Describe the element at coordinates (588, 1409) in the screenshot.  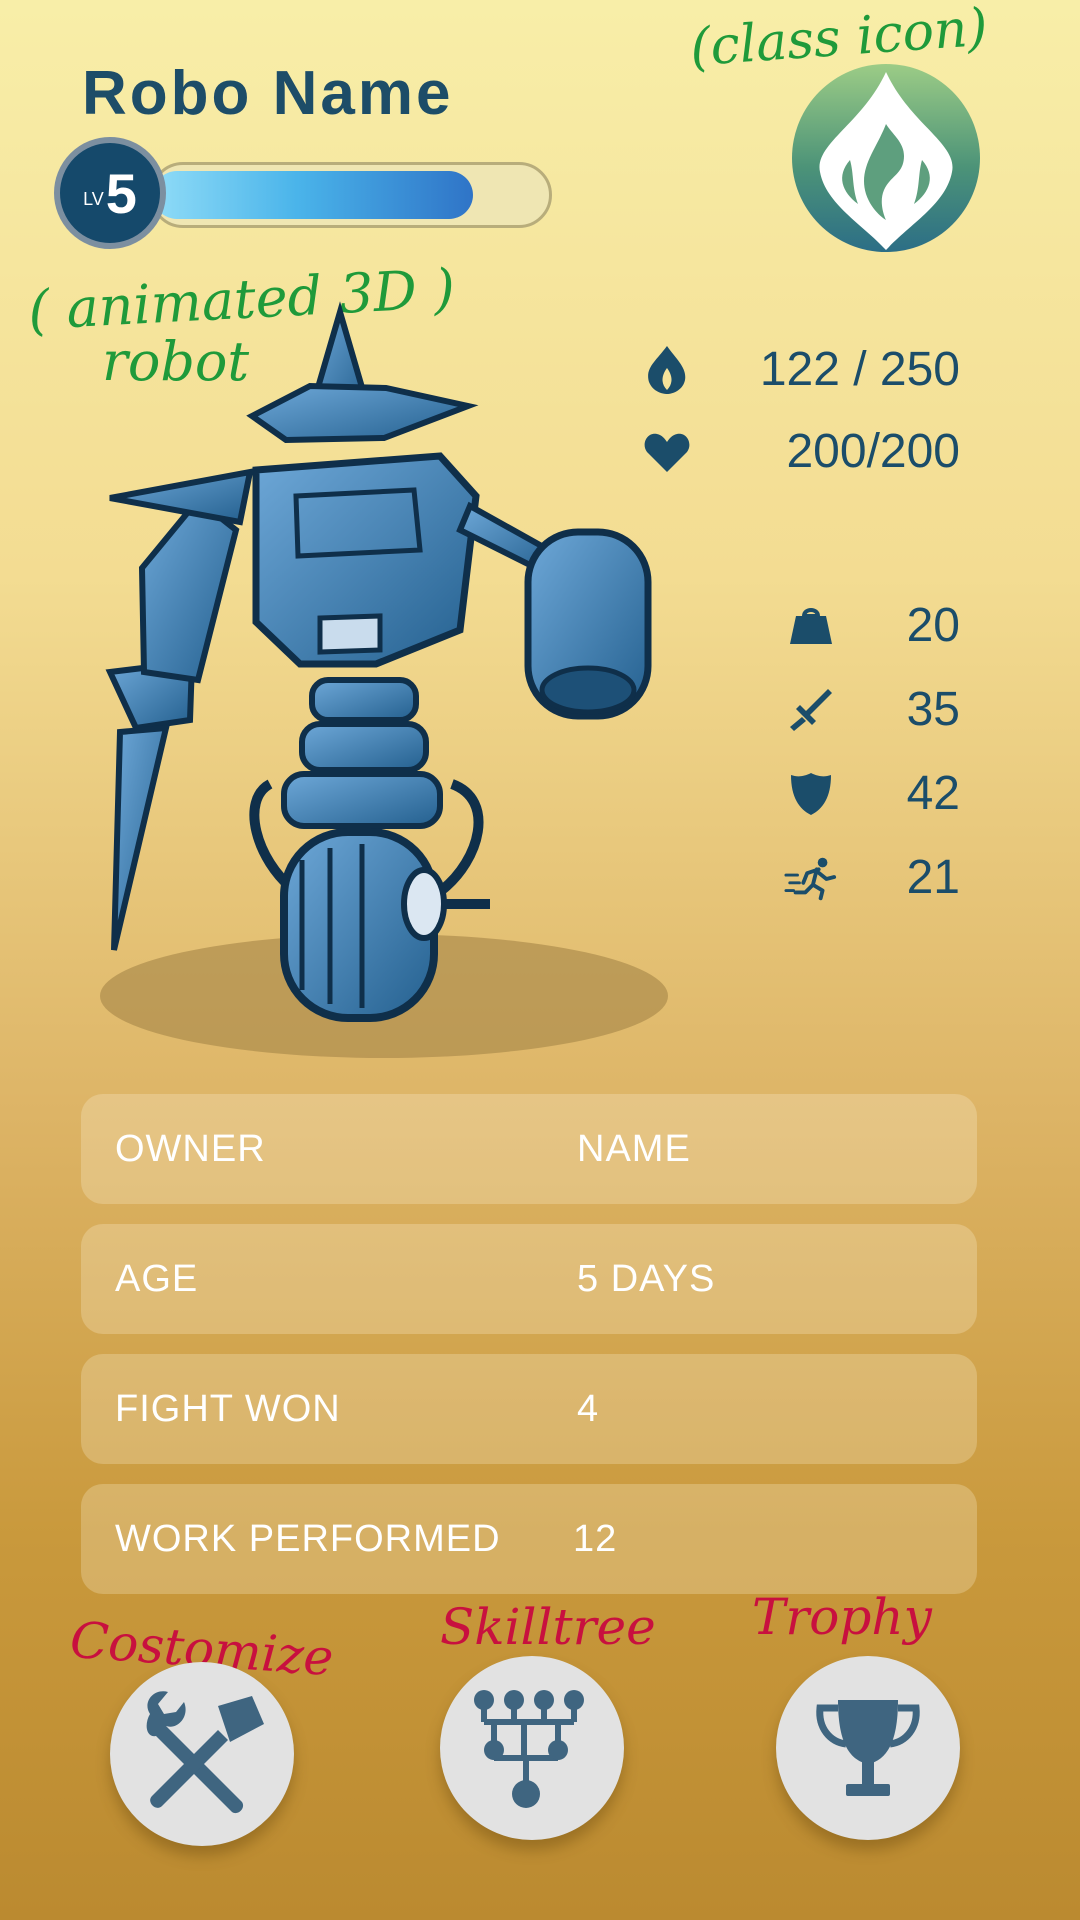
I see `info-value: 4` at that location.